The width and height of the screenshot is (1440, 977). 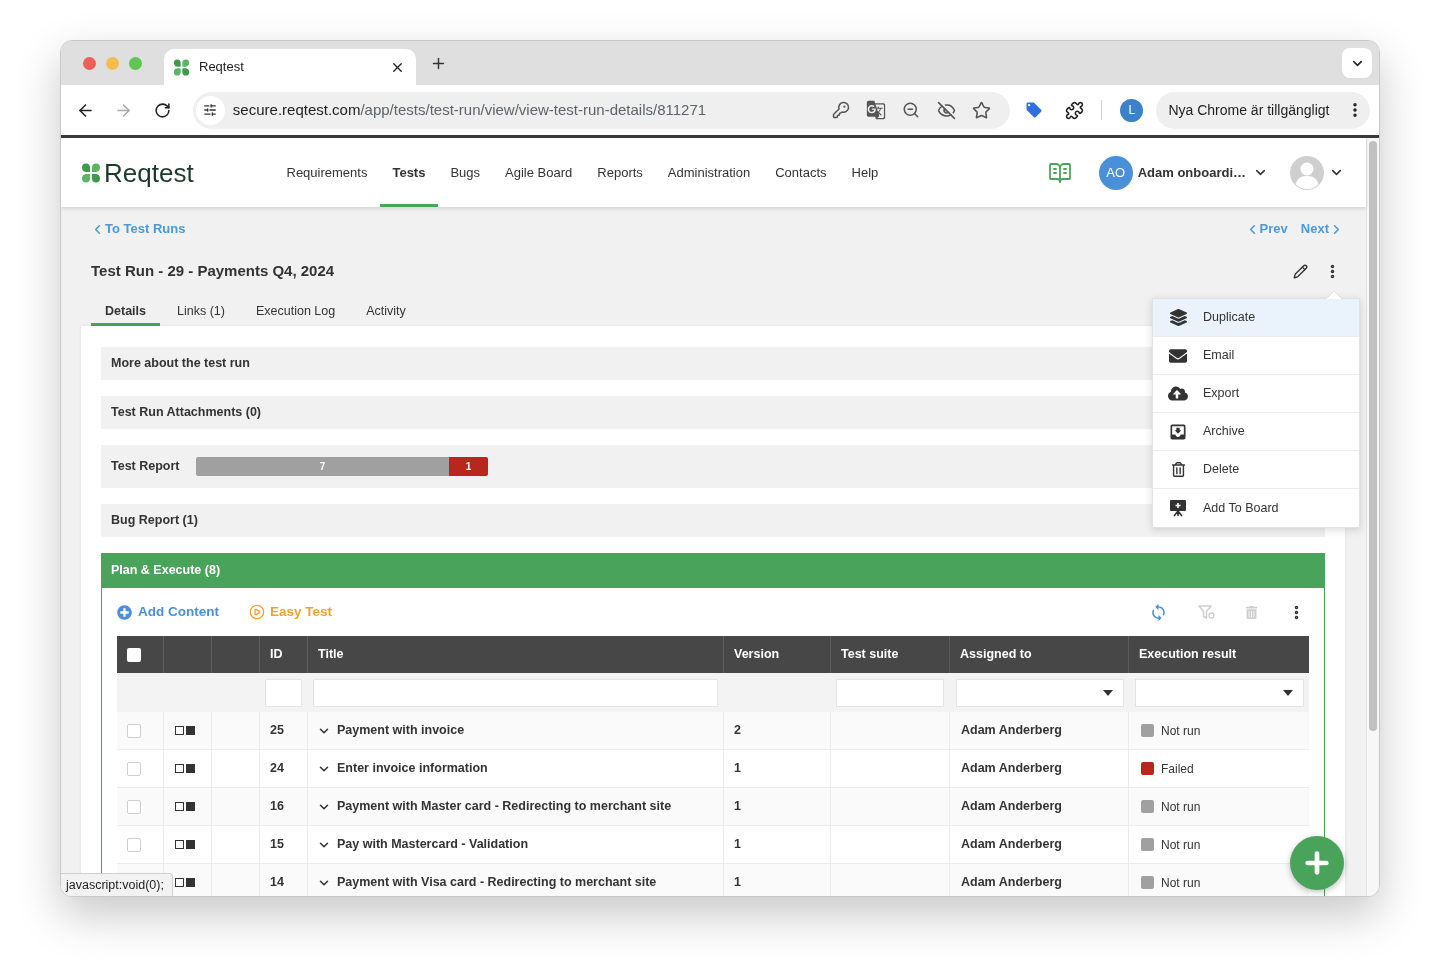 I want to click on nav-link: Administration, so click(x=709, y=172).